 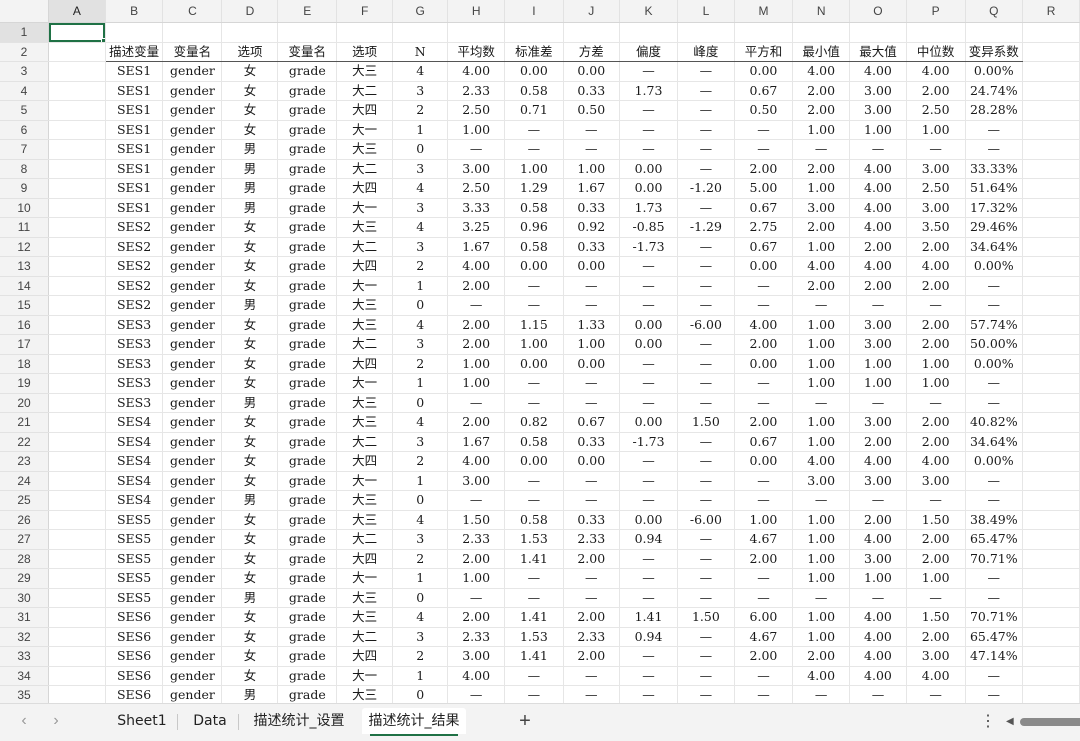 What do you see at coordinates (420, 110) in the screenshot?
I see `data-cell: 2` at bounding box center [420, 110].